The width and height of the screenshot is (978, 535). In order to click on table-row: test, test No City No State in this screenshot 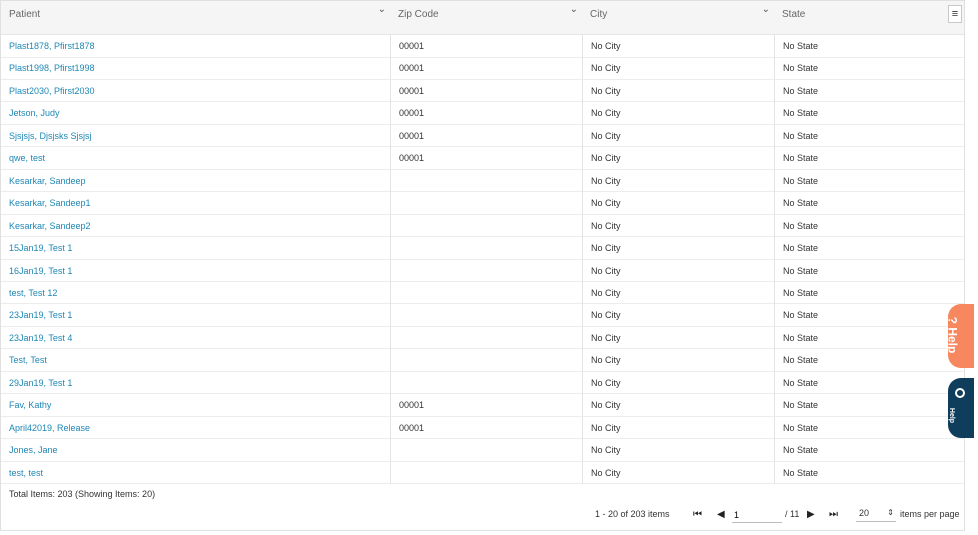, I will do `click(482, 473)`.